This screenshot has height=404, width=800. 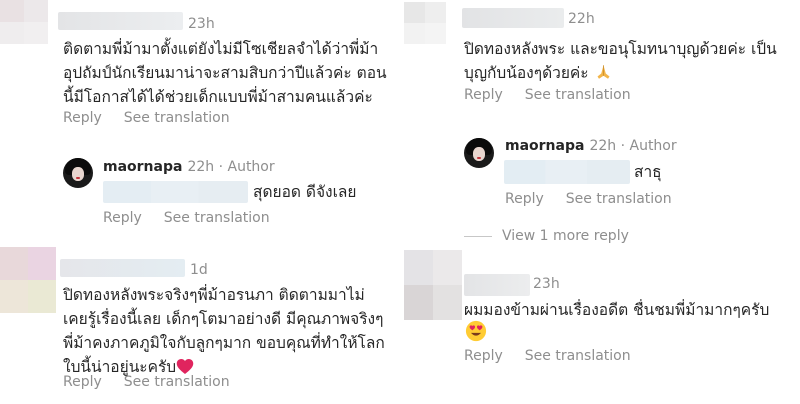 I want to click on author-reply-text: สุดยอด ดีจังเลย, so click(x=305, y=192).